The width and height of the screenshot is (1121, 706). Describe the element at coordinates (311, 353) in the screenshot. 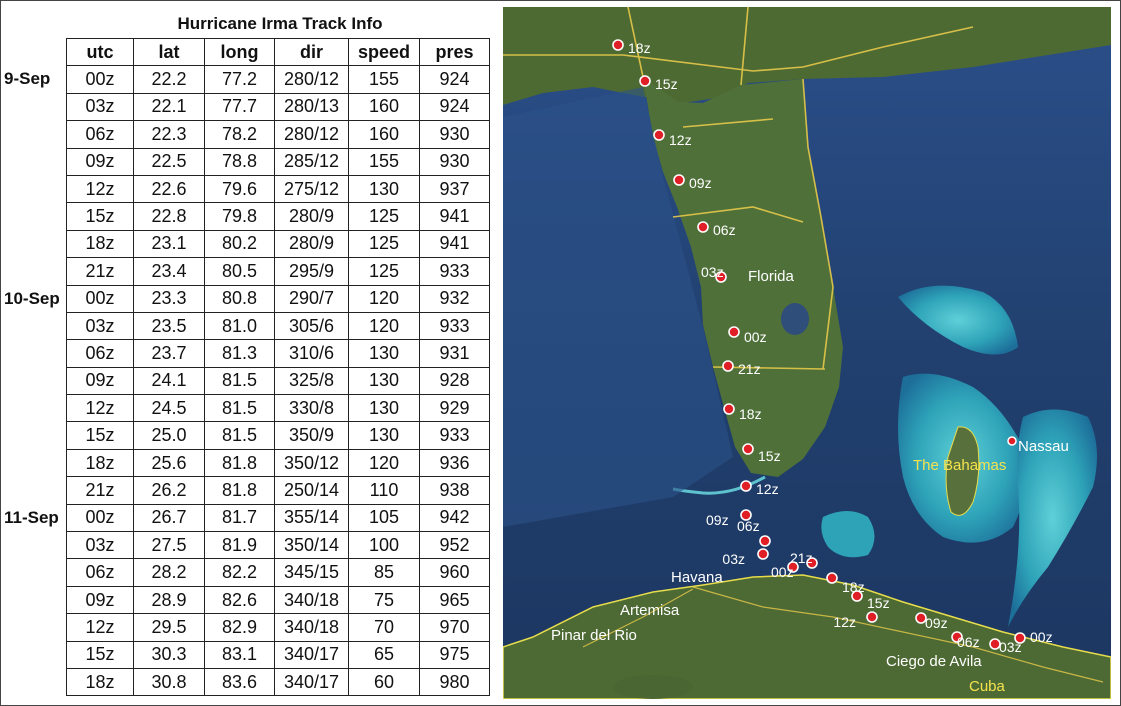

I see `cell-dir: 310/6` at that location.